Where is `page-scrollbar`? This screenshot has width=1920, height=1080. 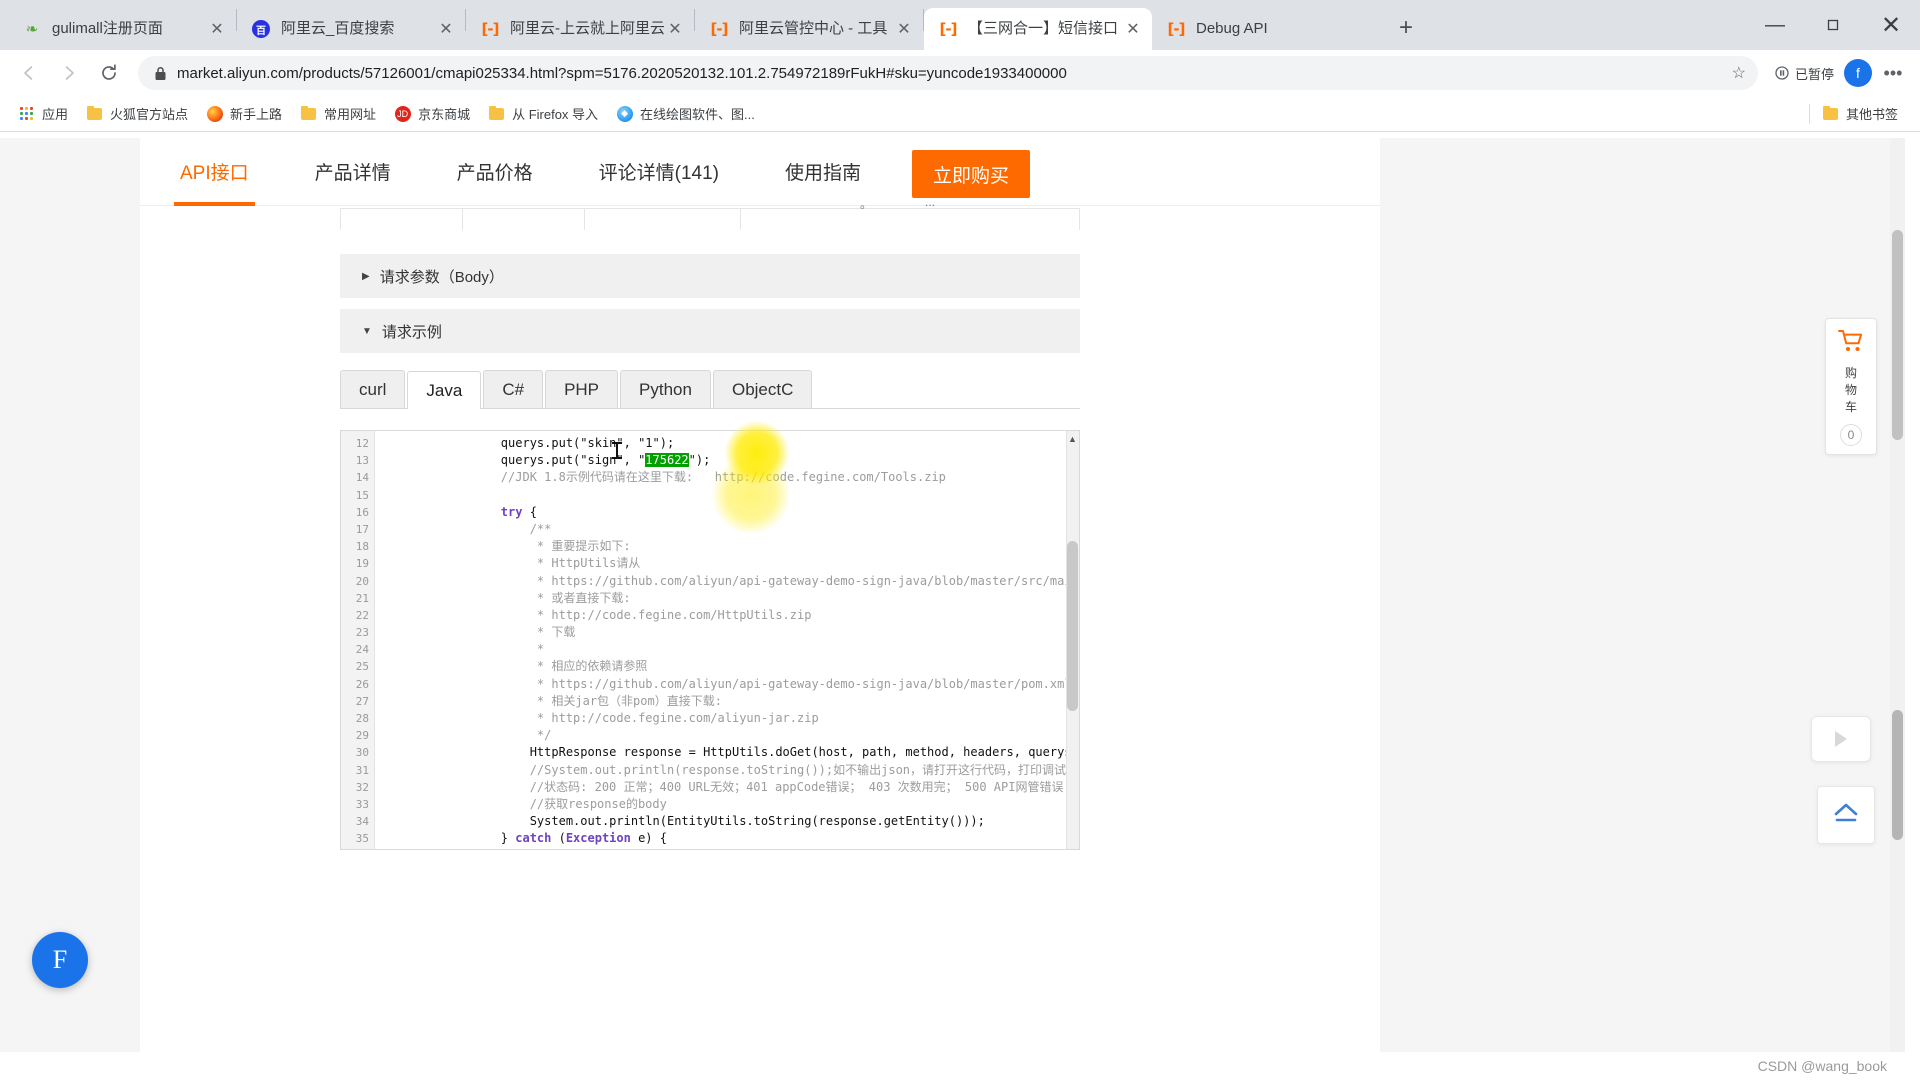 page-scrollbar is located at coordinates (1897, 609).